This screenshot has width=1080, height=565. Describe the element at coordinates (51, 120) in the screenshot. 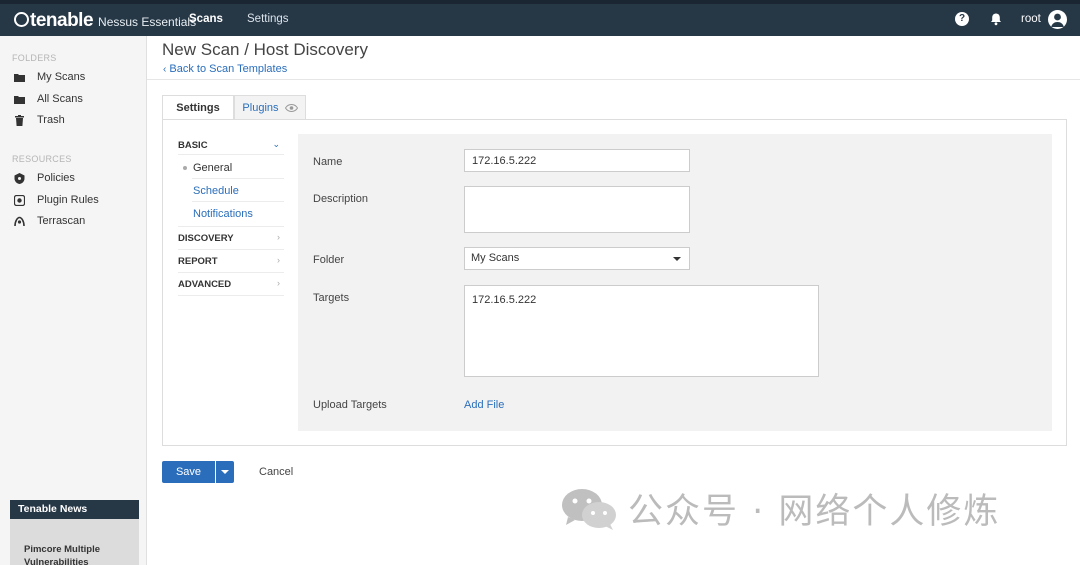

I see `sidebar-item-label: Trash` at that location.